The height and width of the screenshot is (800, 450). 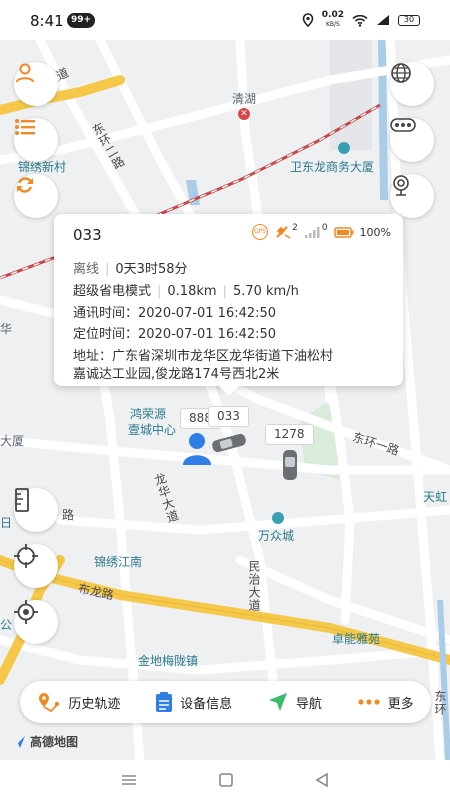 What do you see at coordinates (68, 515) in the screenshot?
I see `map-label-road-suffix: 路` at bounding box center [68, 515].